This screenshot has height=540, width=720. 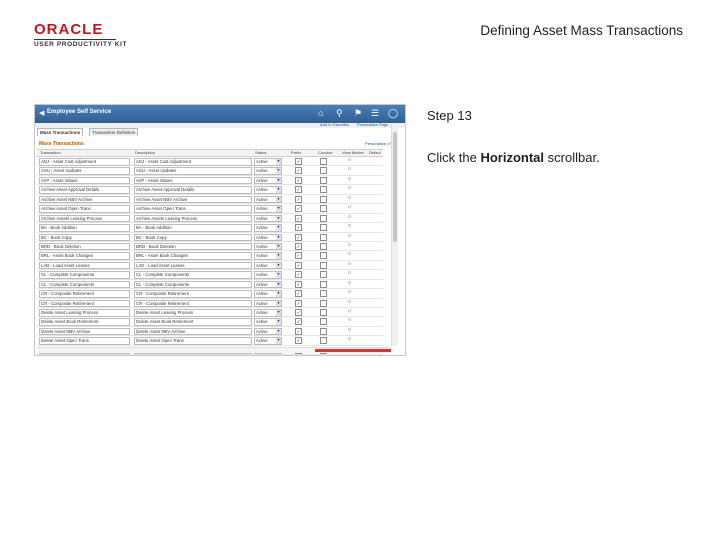 I want to click on vertical-scrollbar, so click(x=394, y=235).